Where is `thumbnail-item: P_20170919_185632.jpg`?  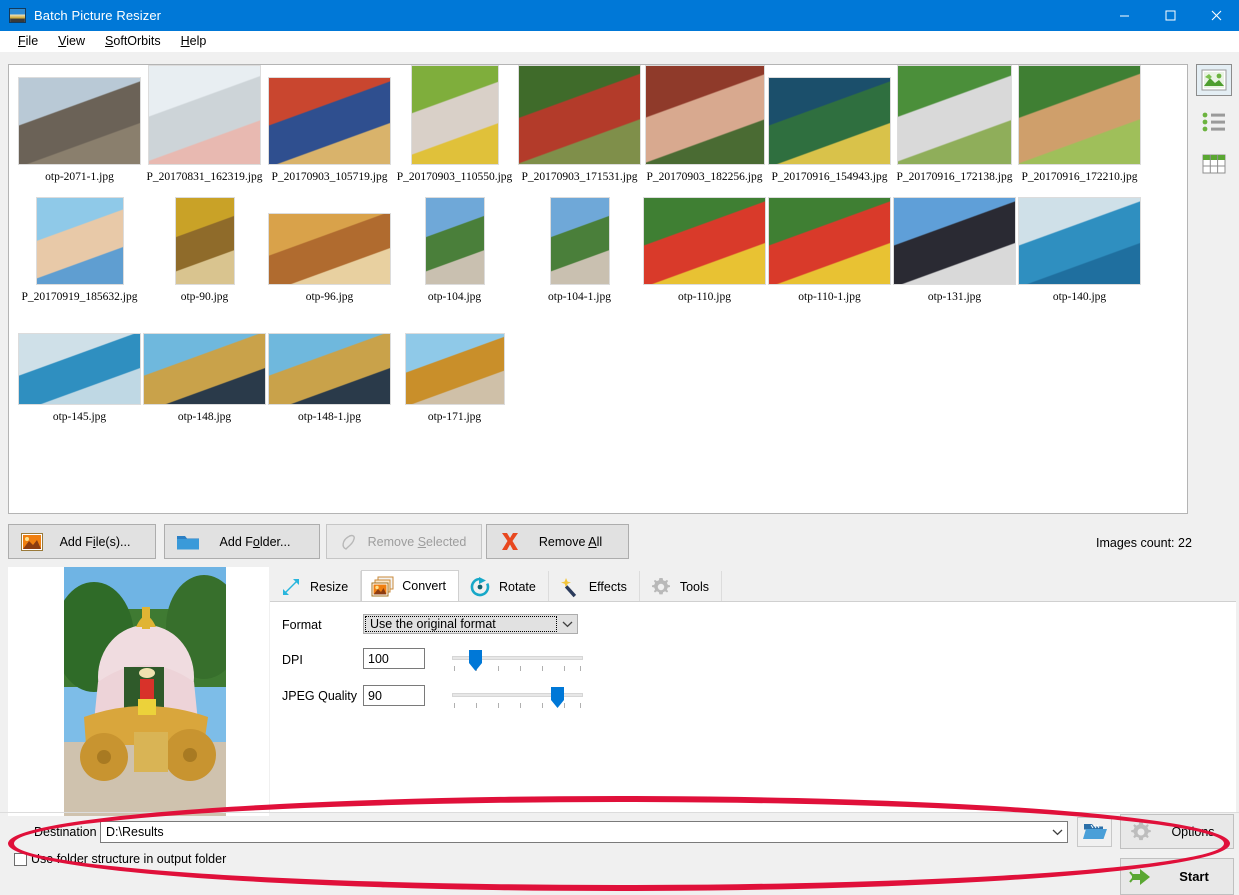
thumbnail-item: P_20170919_185632.jpg is located at coordinates (79, 247).